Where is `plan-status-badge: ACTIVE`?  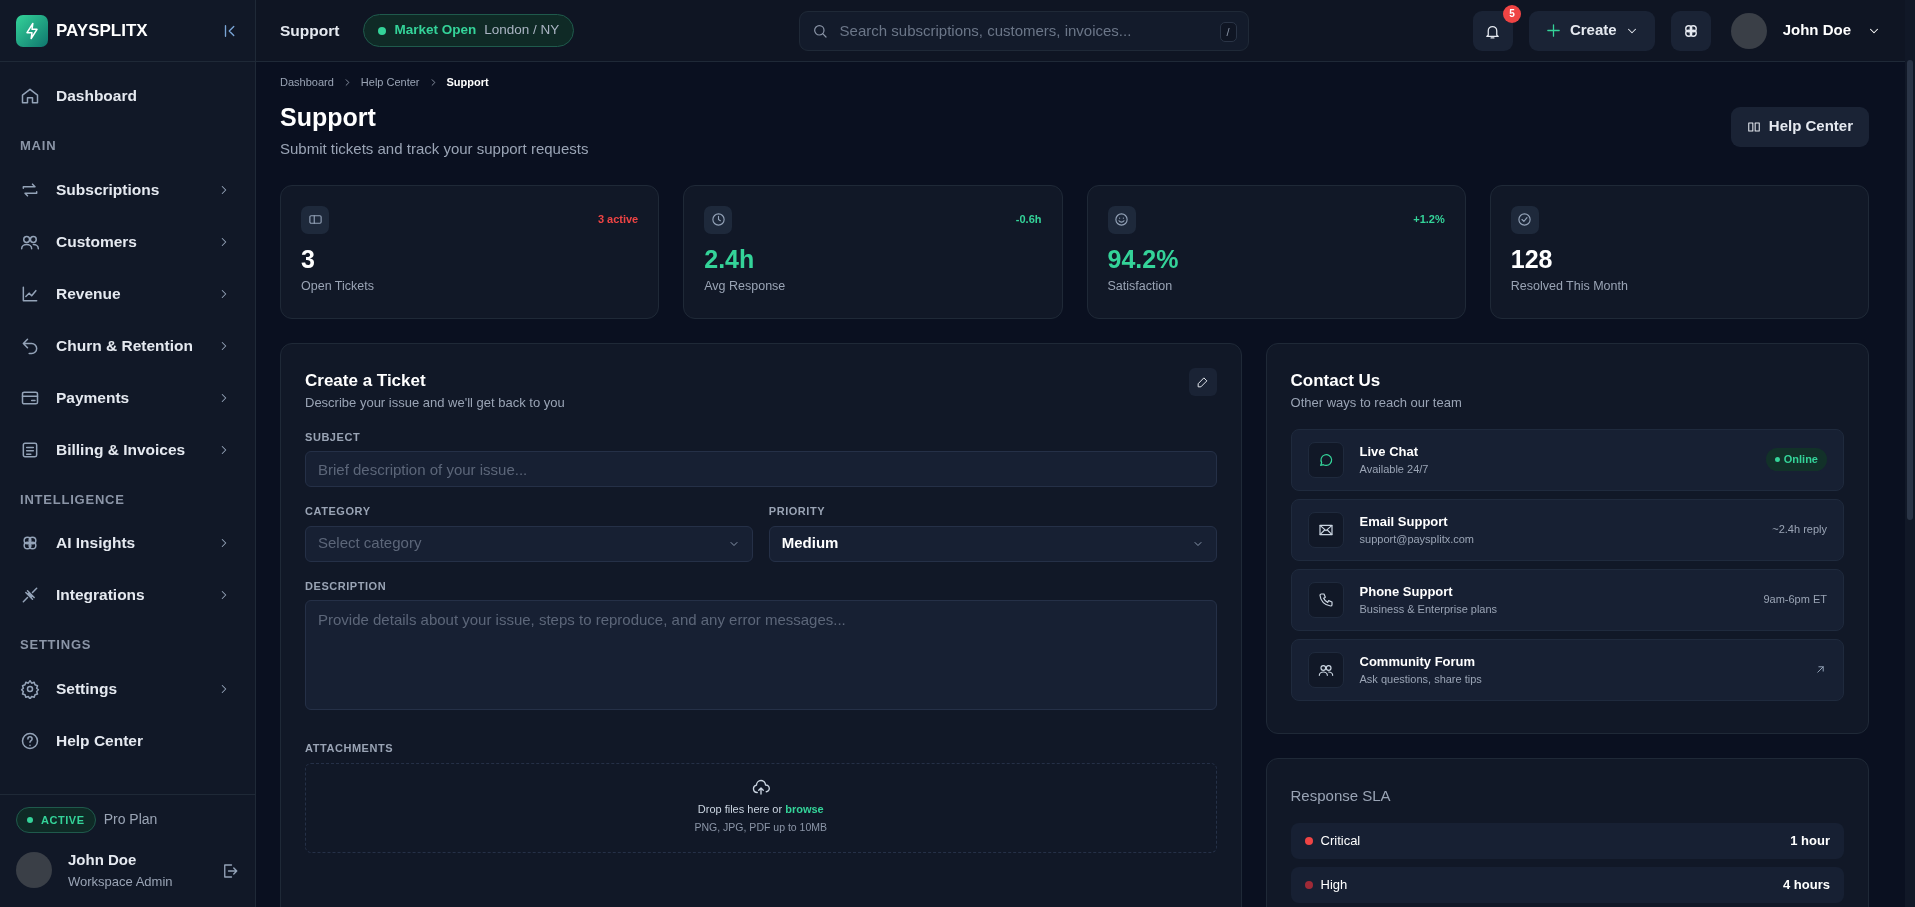
plan-status-badge: ACTIVE is located at coordinates (56, 819).